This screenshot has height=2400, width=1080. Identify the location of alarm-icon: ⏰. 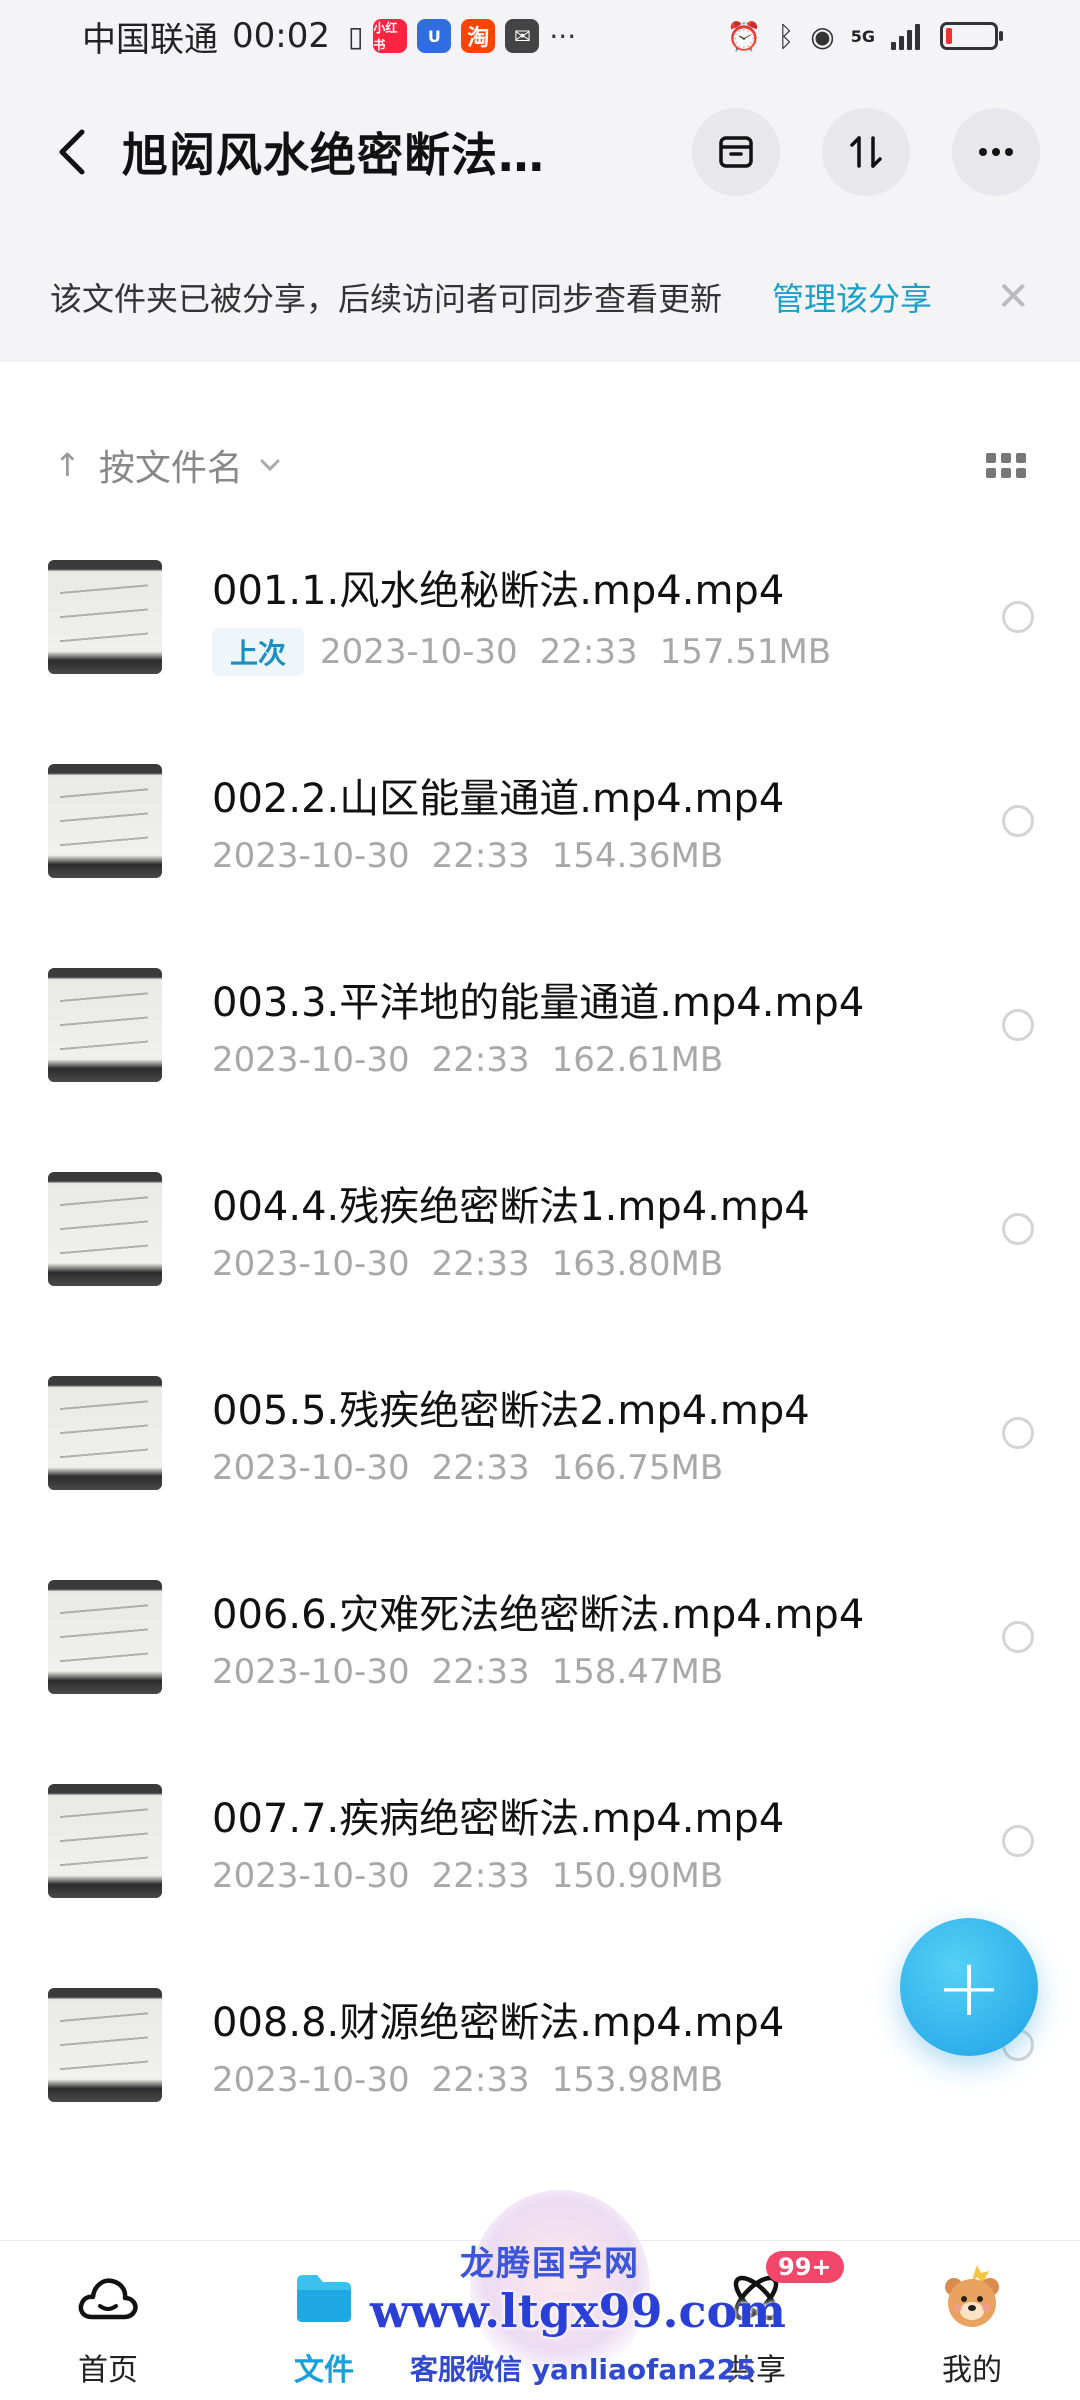
(744, 36).